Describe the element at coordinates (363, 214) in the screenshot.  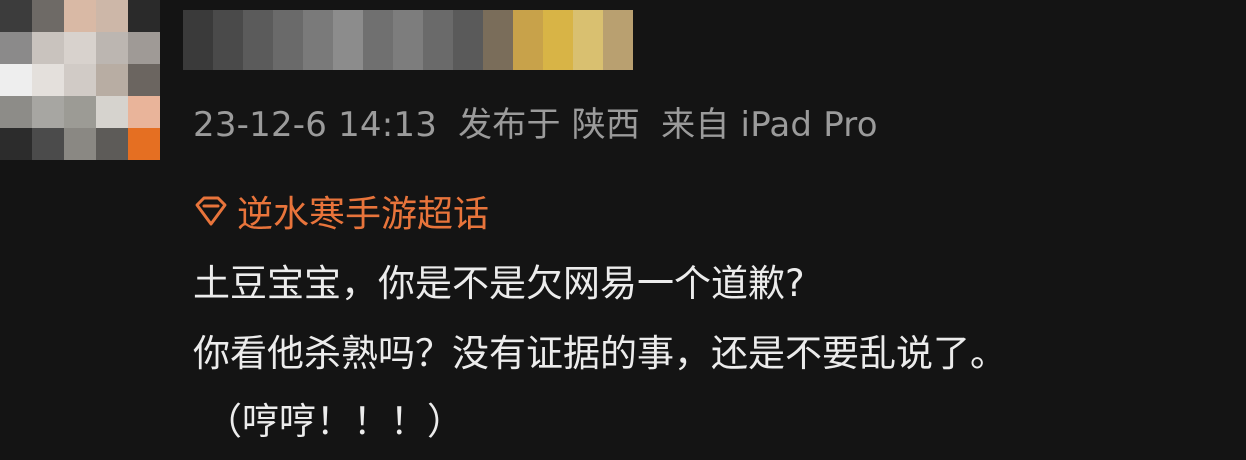
I see `topic-label: 逆水寒手游超话` at that location.